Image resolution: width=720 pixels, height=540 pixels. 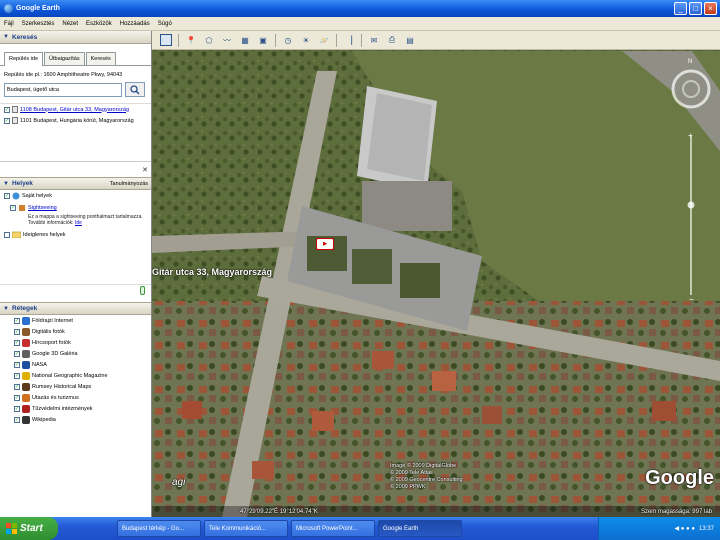 What do you see at coordinates (135, 89) in the screenshot?
I see `search-button` at bounding box center [135, 89].